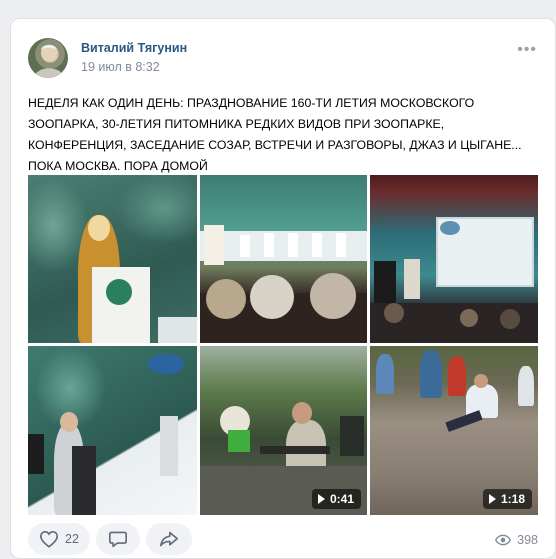 This screenshot has width=556, height=559. I want to click on video-duration-badge: 1:18, so click(507, 499).